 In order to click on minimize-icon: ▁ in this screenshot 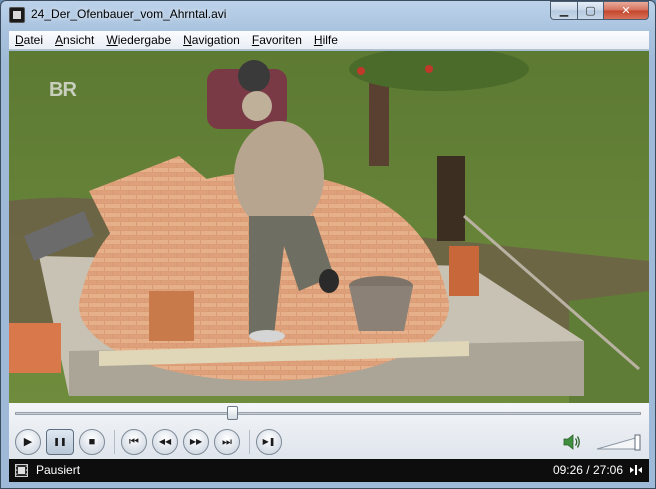, I will do `click(564, 11)`.